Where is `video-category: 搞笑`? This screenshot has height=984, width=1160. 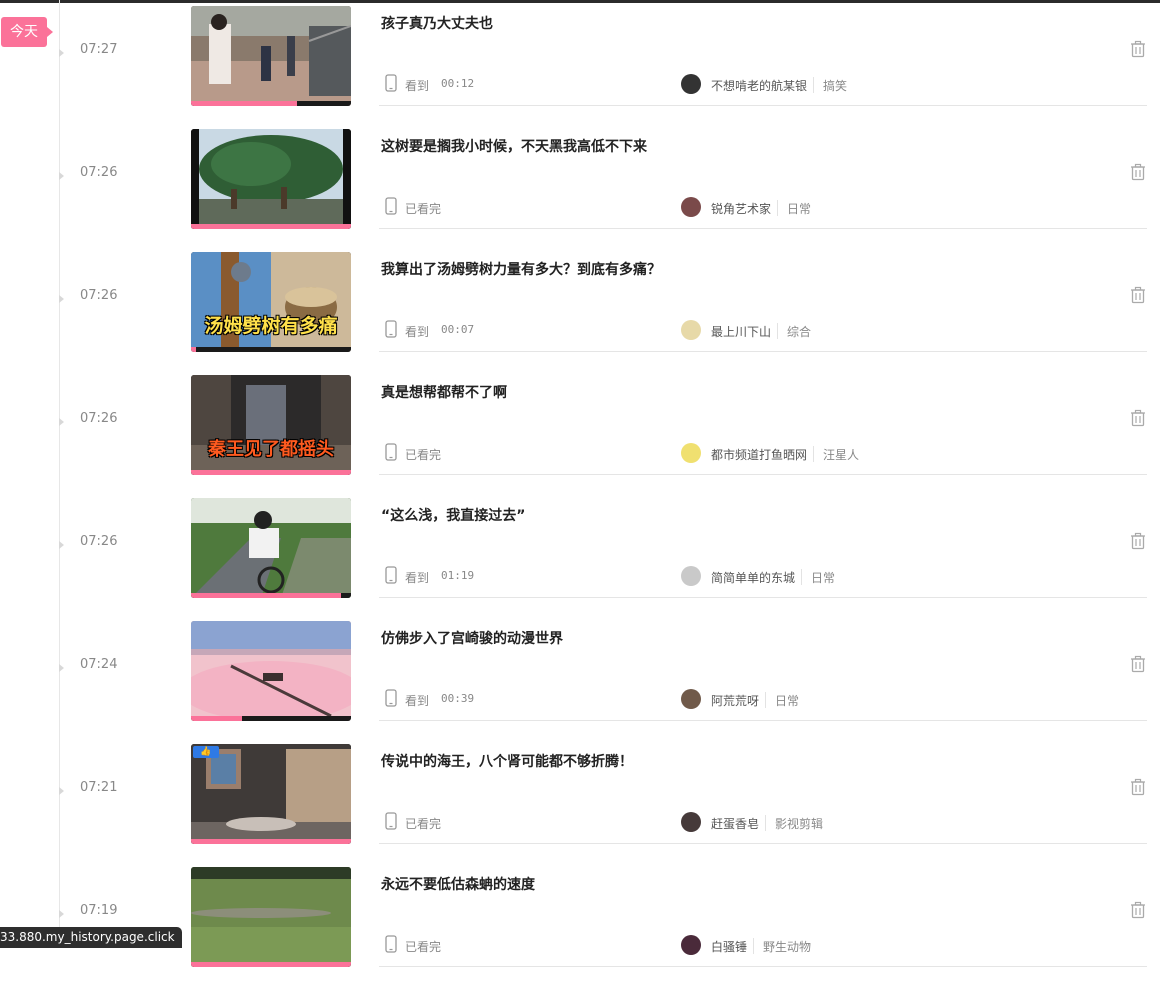 video-category: 搞笑 is located at coordinates (835, 85).